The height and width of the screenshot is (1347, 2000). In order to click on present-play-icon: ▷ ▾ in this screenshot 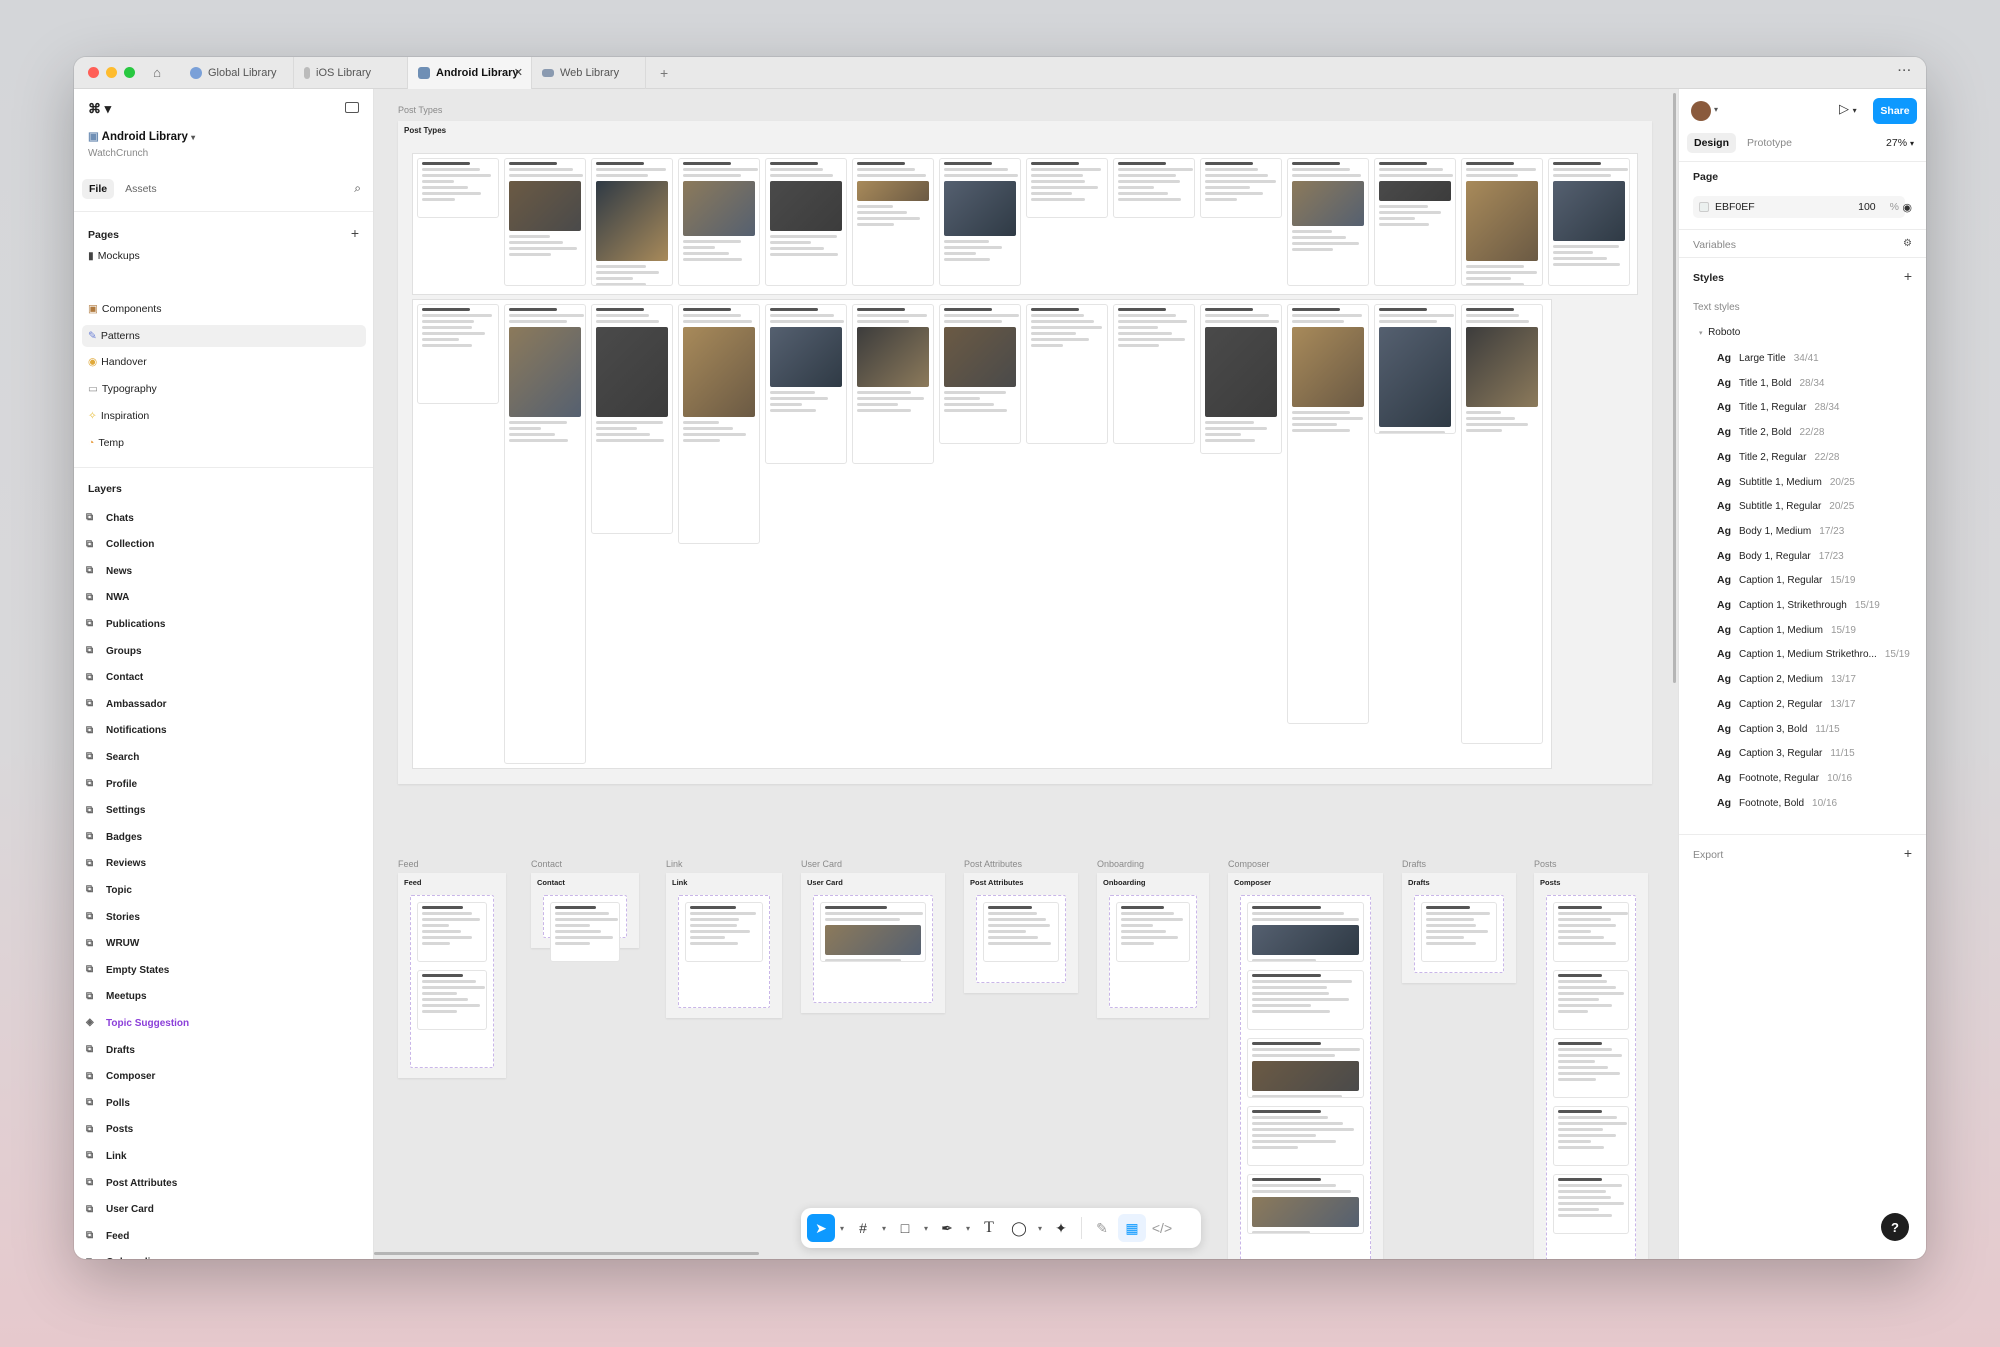, I will do `click(1848, 109)`.